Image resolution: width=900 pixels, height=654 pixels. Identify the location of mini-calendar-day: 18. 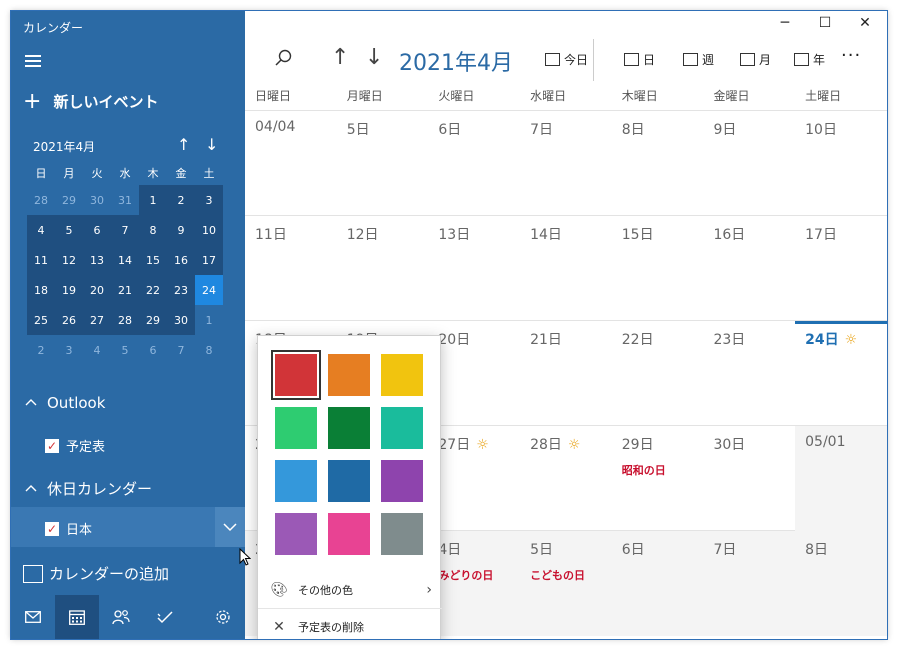
(41, 290).